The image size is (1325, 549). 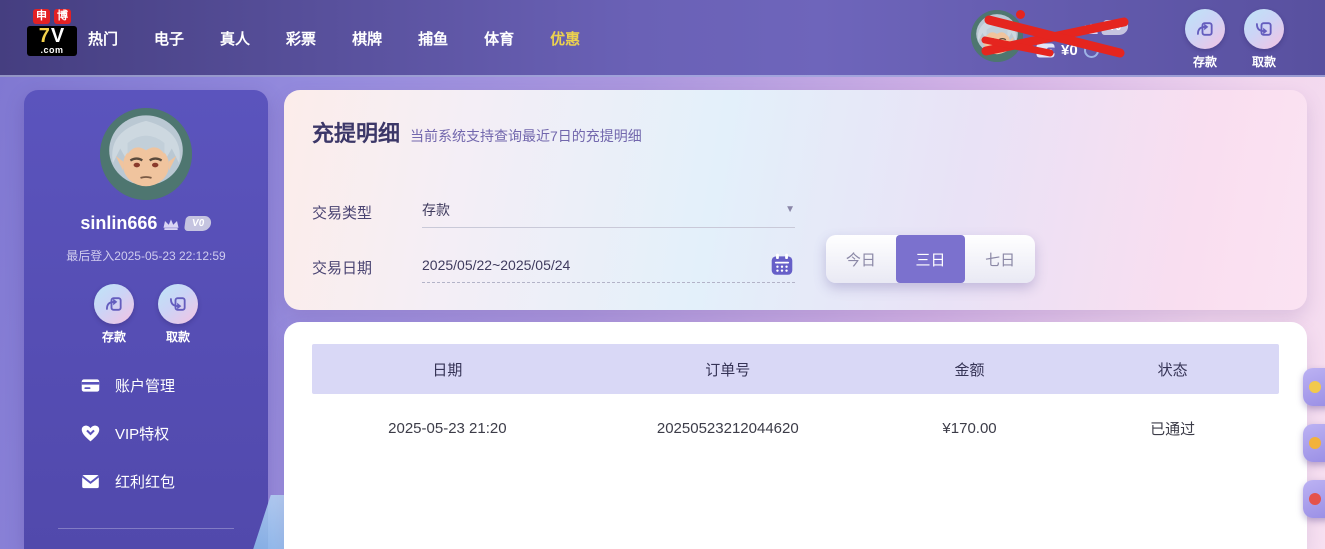 I want to click on transaction-date-label: 交易日期, so click(x=342, y=268).